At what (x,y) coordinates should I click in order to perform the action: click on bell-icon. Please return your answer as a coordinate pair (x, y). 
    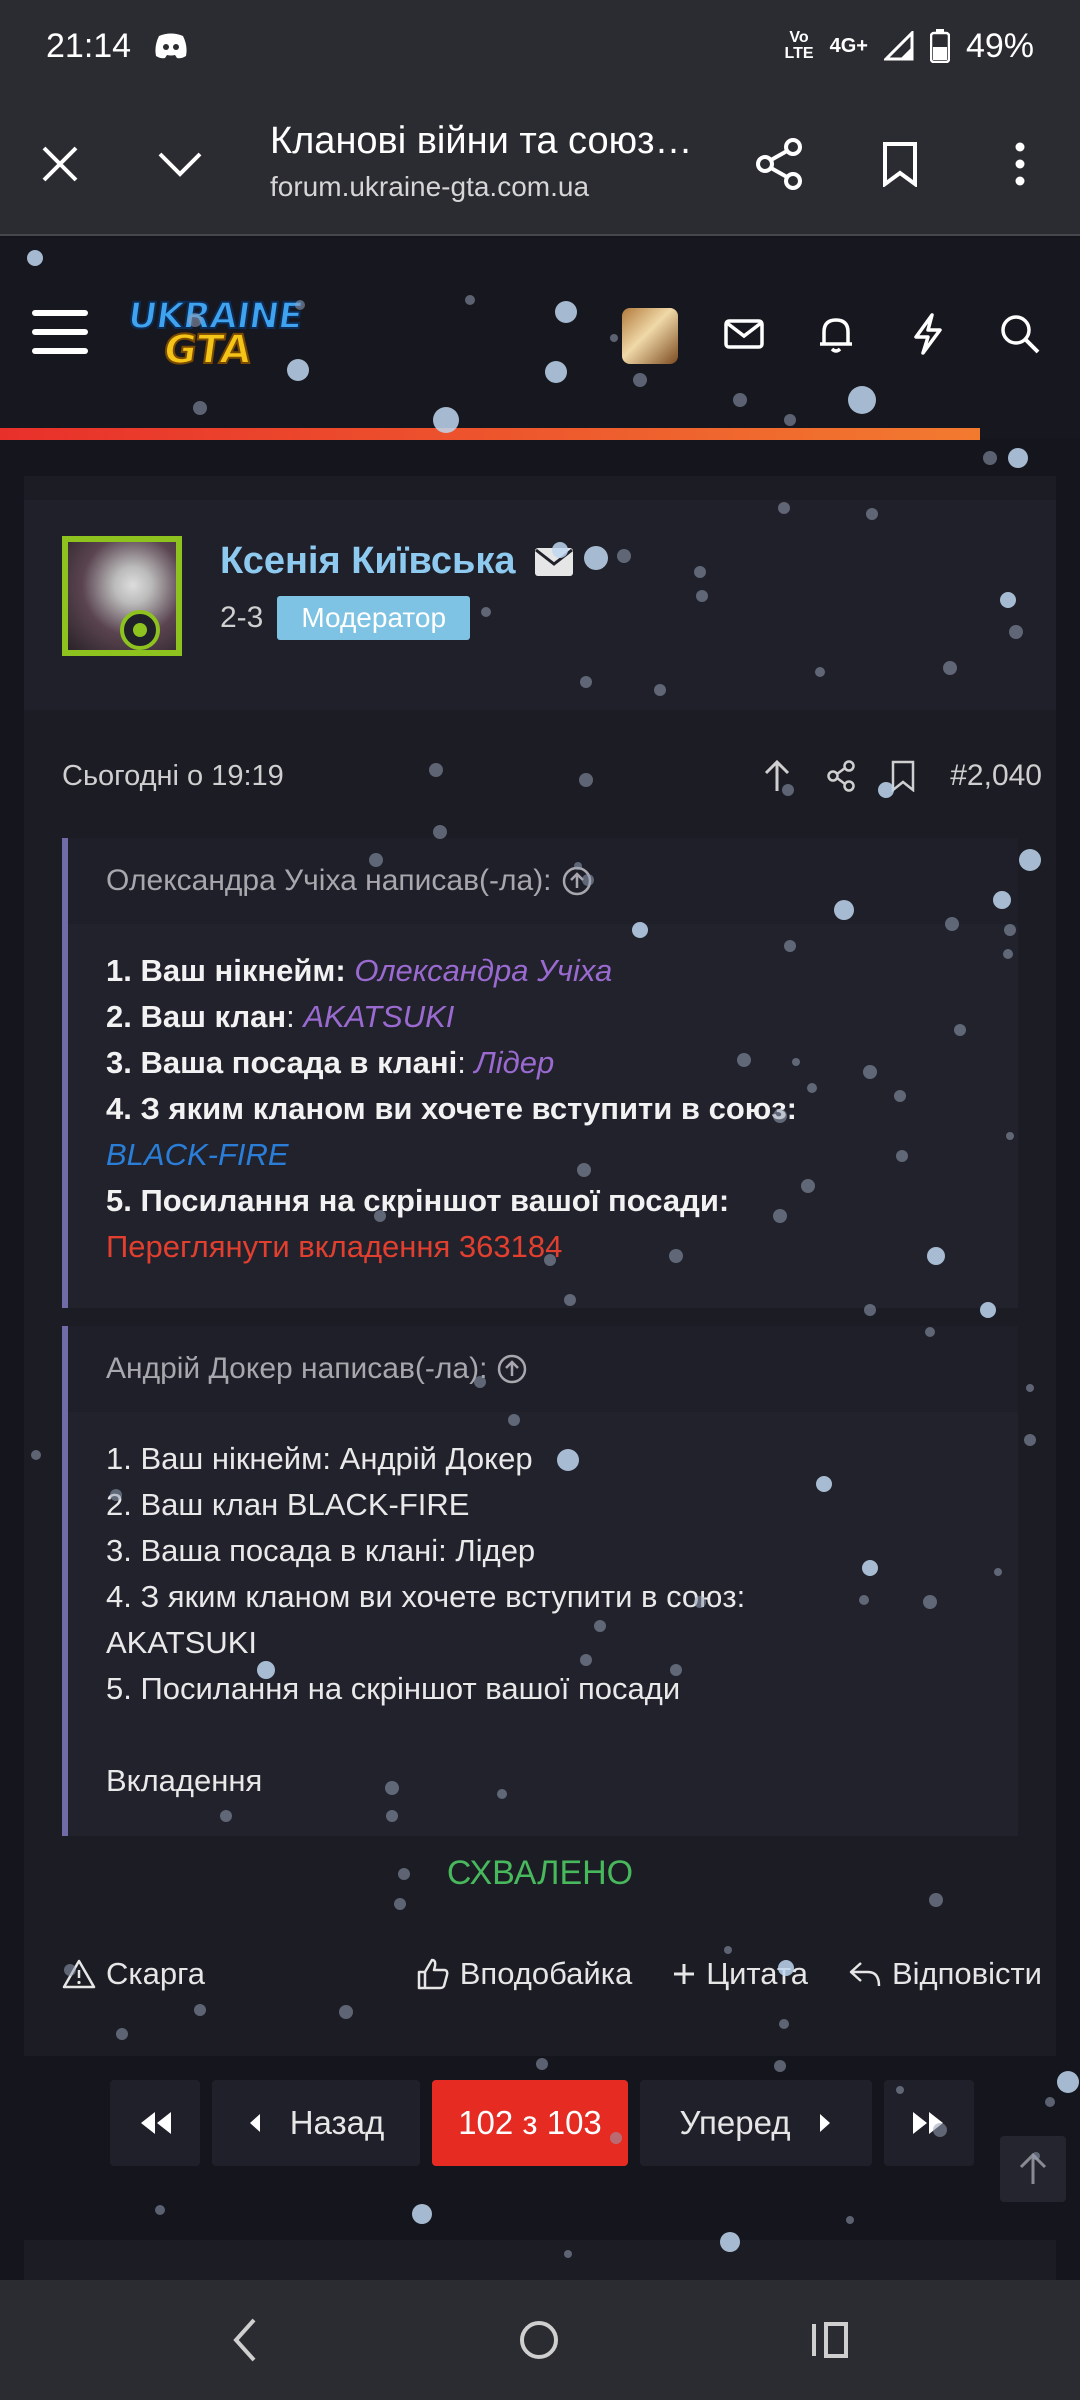
    Looking at the image, I should click on (836, 335).